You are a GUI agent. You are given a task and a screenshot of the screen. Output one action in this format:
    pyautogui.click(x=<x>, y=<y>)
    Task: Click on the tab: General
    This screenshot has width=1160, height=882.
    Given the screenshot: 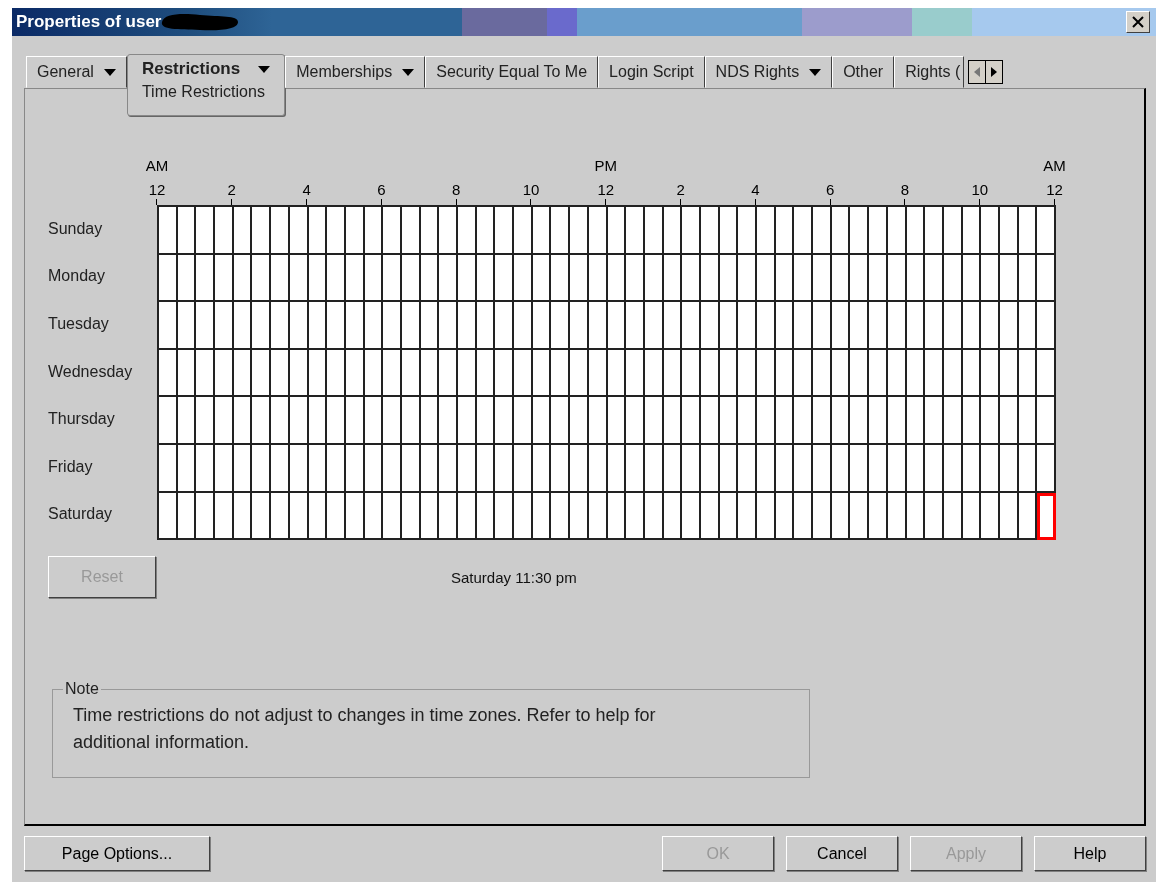 What is the action you would take?
    pyautogui.click(x=76, y=72)
    